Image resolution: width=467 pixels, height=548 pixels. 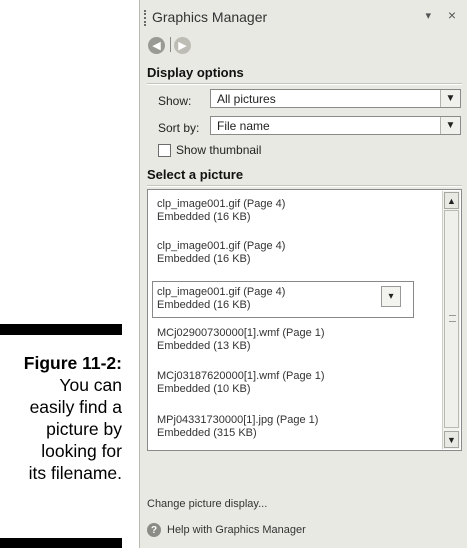 I want to click on picture-filename: MCj02900730000[1].wmf (Page 1), so click(x=241, y=333).